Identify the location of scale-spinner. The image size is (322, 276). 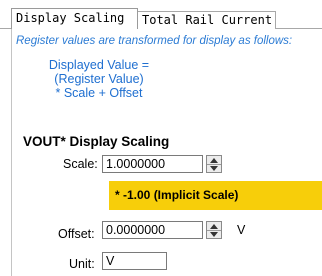
(214, 164).